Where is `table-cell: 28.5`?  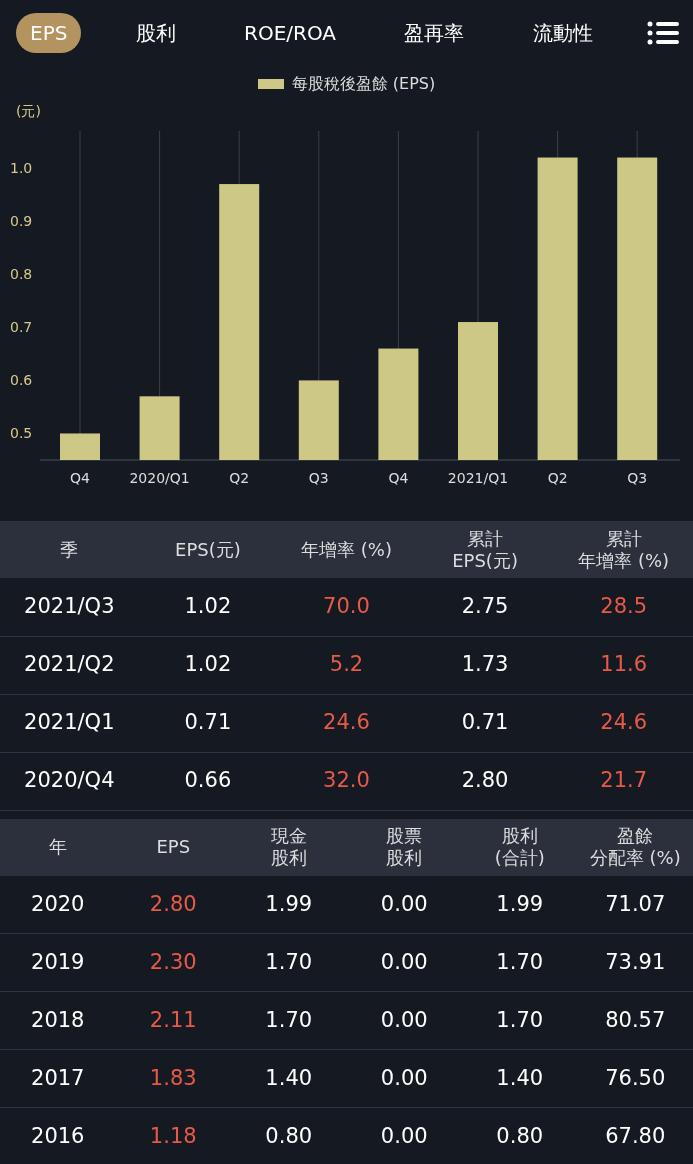
table-cell: 28.5 is located at coordinates (624, 606).